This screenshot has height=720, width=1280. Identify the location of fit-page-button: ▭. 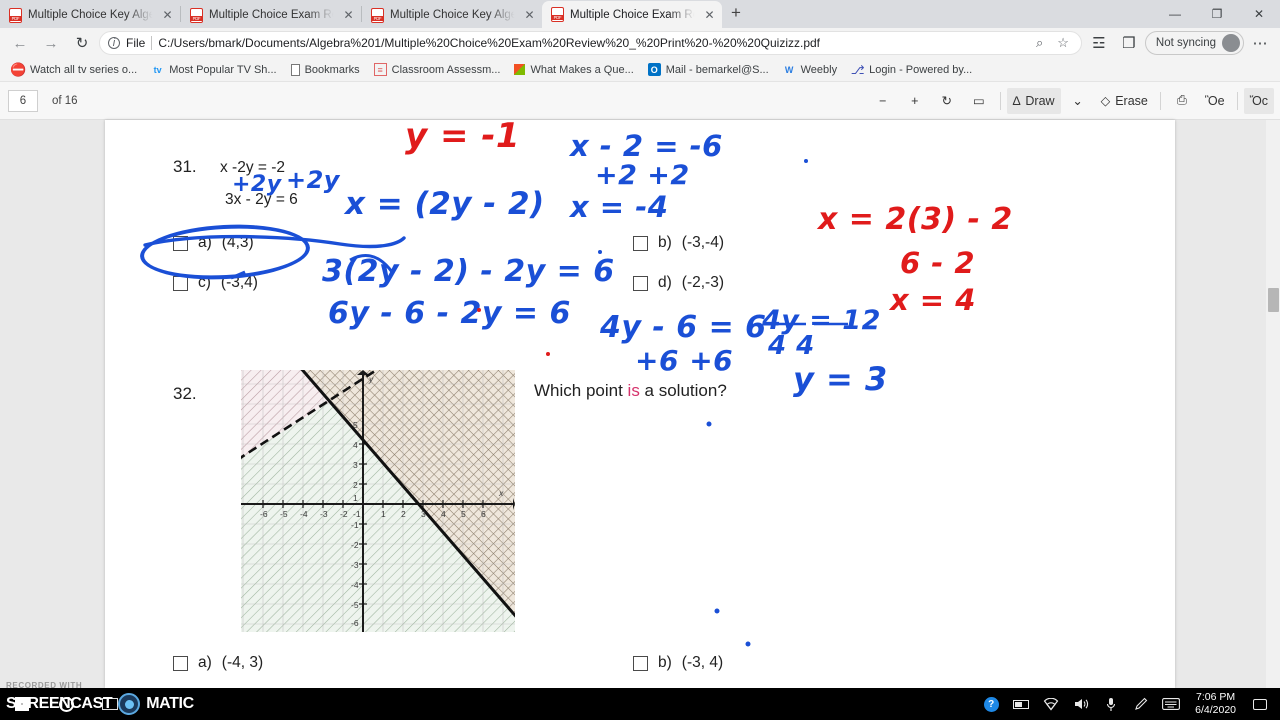
(979, 101).